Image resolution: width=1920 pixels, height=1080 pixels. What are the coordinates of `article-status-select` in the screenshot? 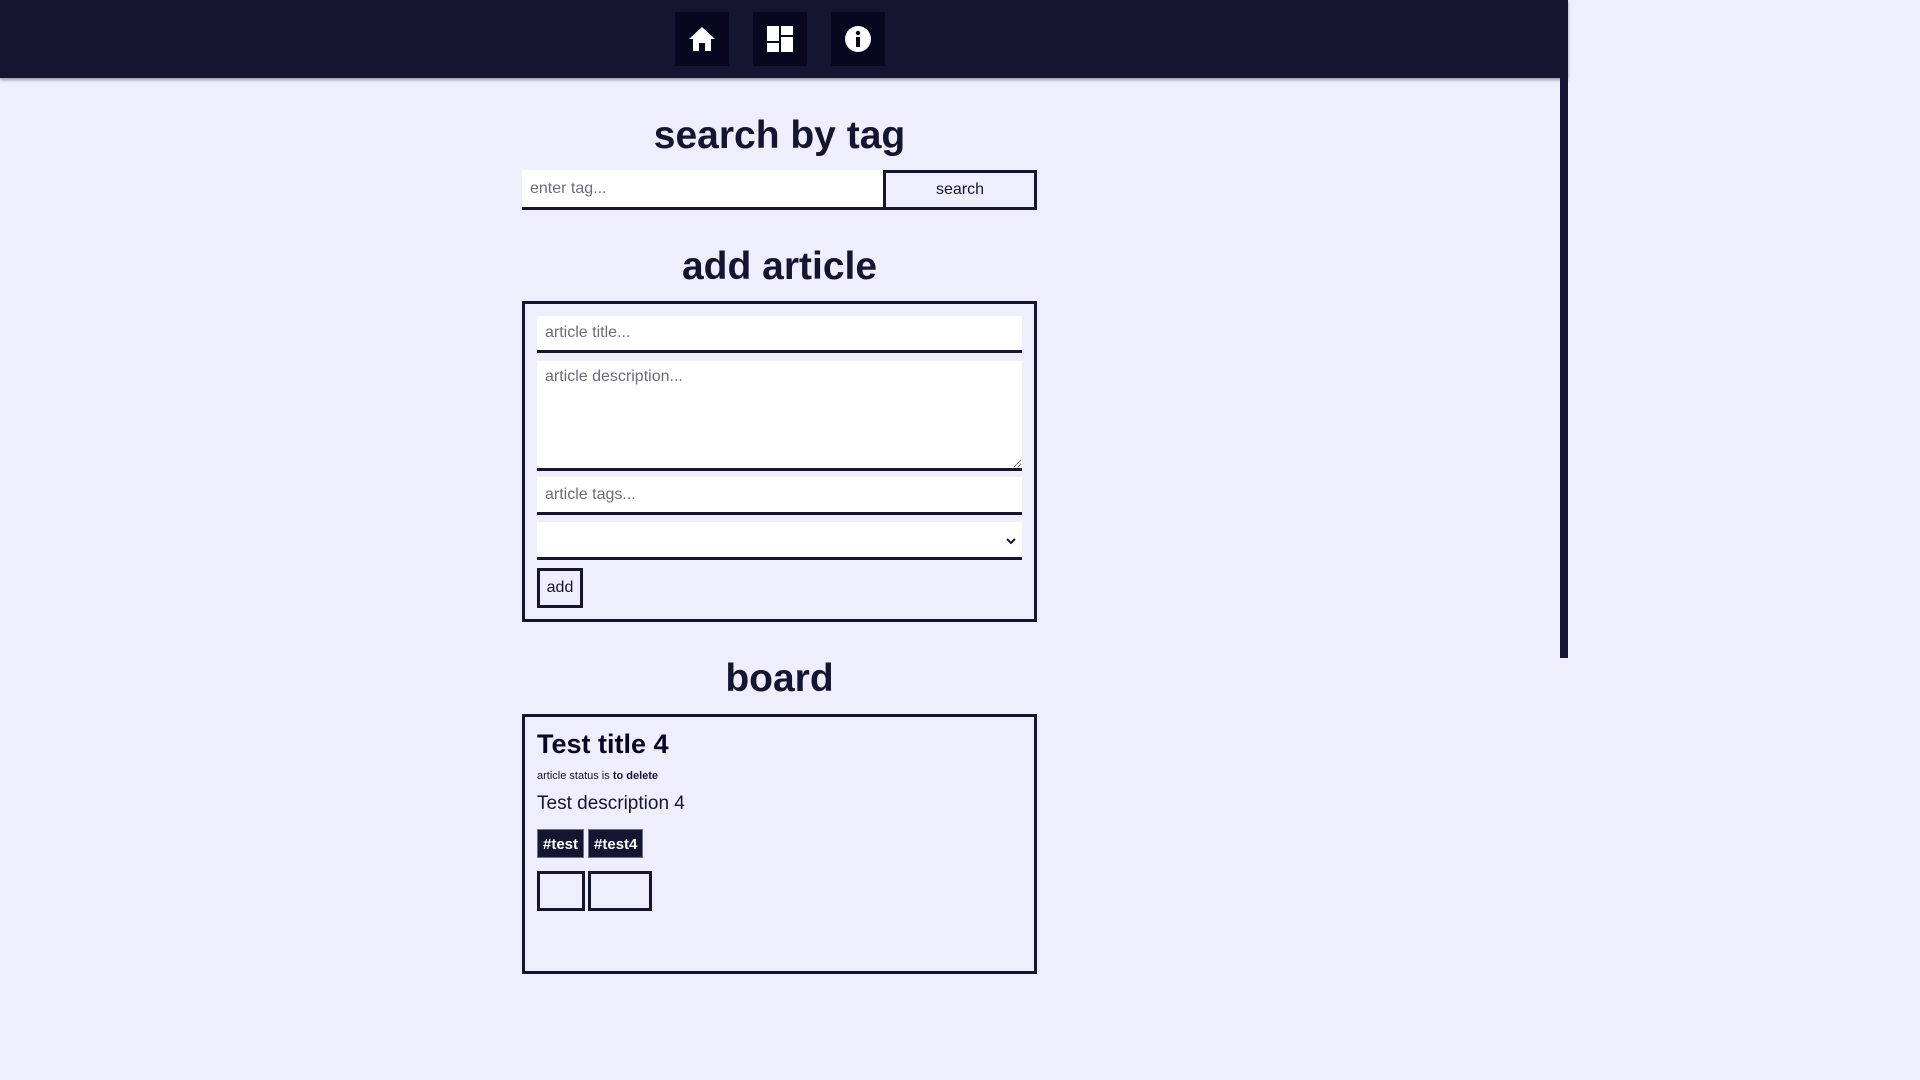 It's located at (779, 541).